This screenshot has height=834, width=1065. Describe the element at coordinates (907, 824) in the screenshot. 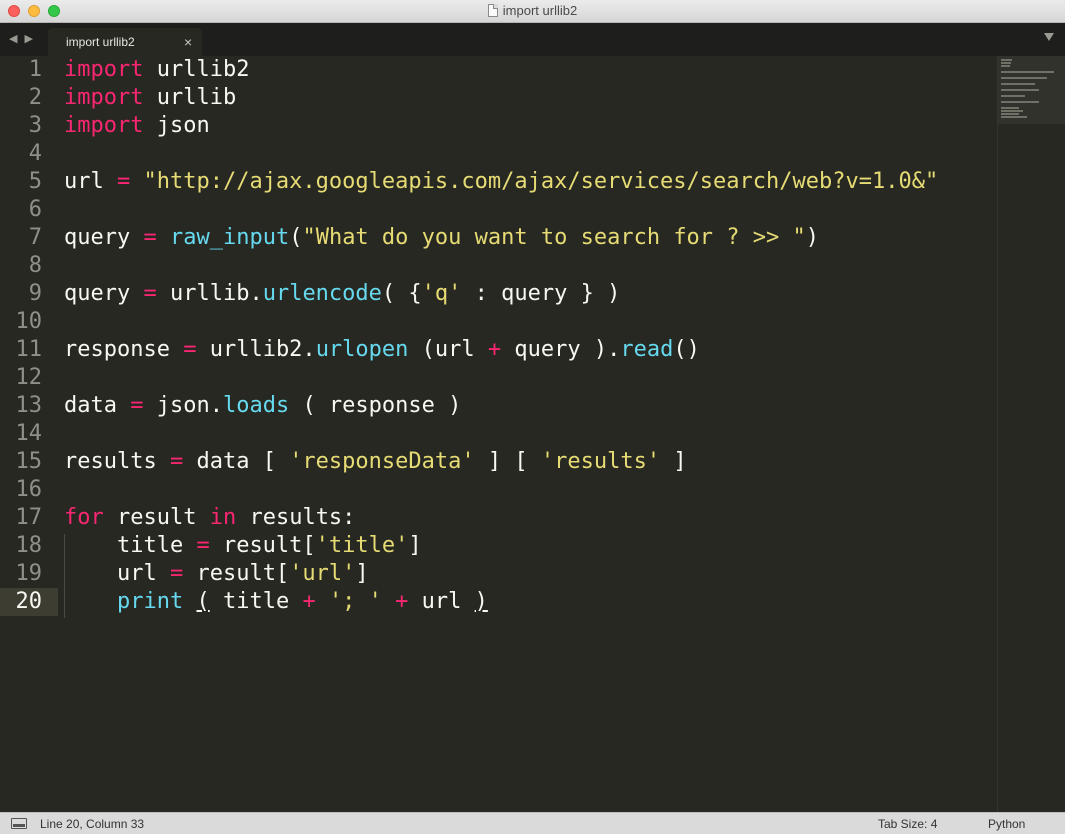

I see `tab-size-selector: Tab Size: 4` at that location.